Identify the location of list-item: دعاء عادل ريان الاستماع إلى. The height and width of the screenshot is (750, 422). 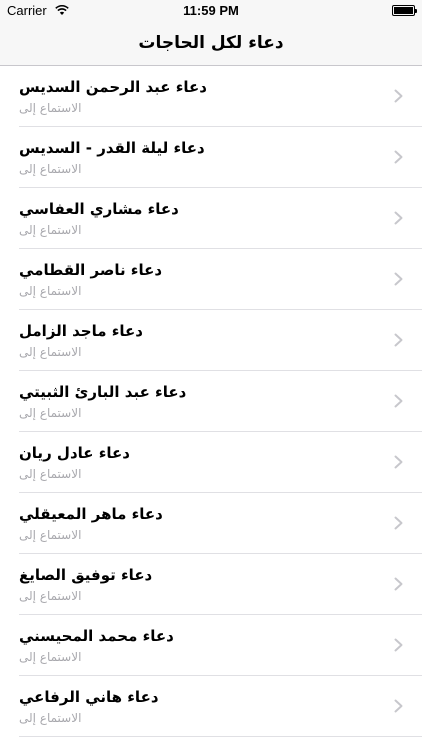
(211, 462).